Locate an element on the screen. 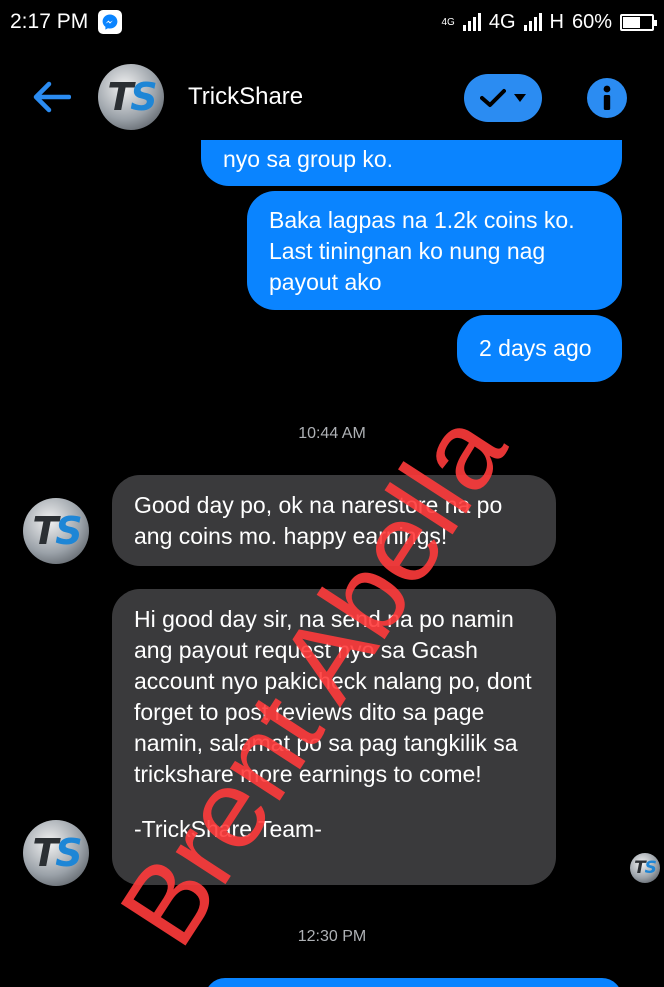 The width and height of the screenshot is (664, 987). status-indicators: 4G 4G H 60% is located at coordinates (549, 22).